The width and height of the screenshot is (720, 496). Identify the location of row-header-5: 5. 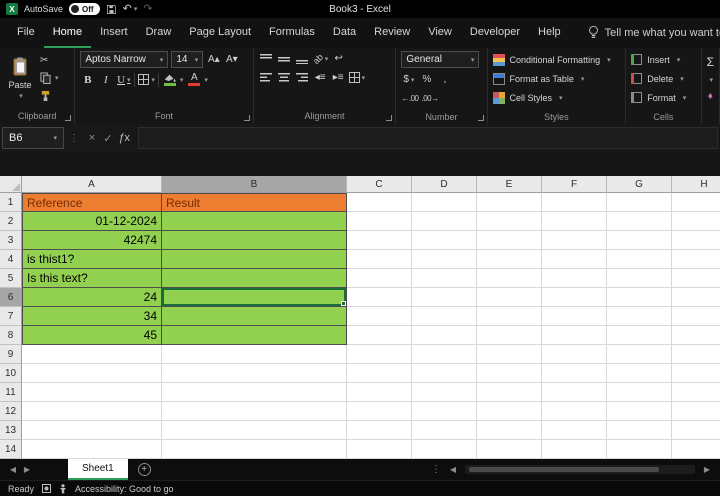
(11, 278).